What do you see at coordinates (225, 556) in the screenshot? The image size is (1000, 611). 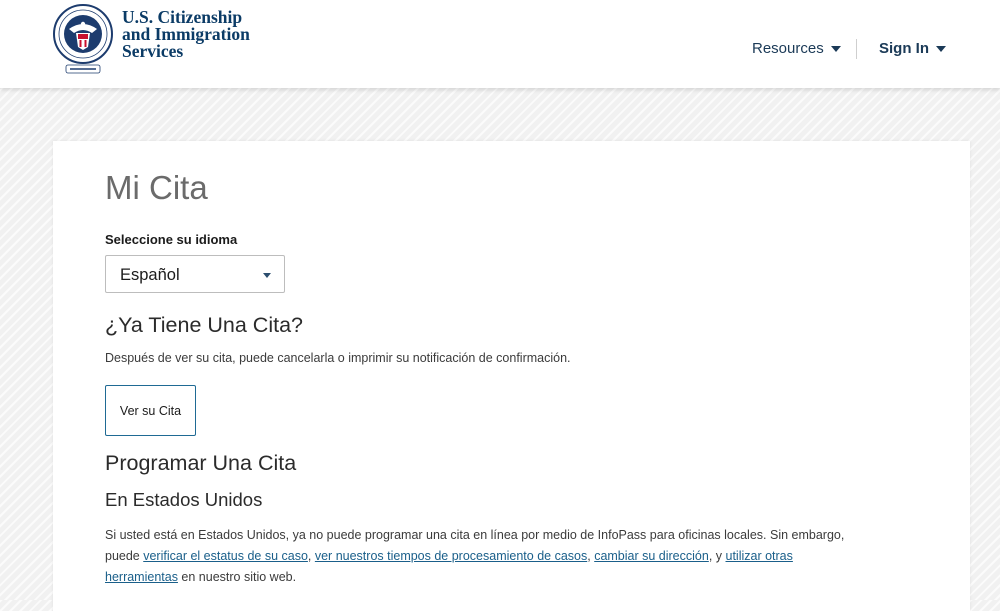 I see `check-case-status-link: verificar el estatus de su caso` at bounding box center [225, 556].